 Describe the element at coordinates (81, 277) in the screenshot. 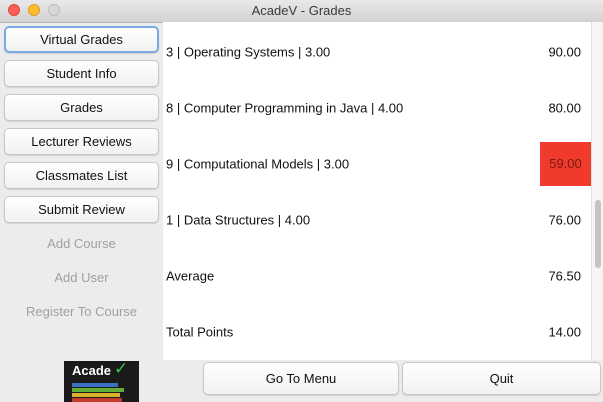

I see `sidebar-item-add-user: Add User` at that location.